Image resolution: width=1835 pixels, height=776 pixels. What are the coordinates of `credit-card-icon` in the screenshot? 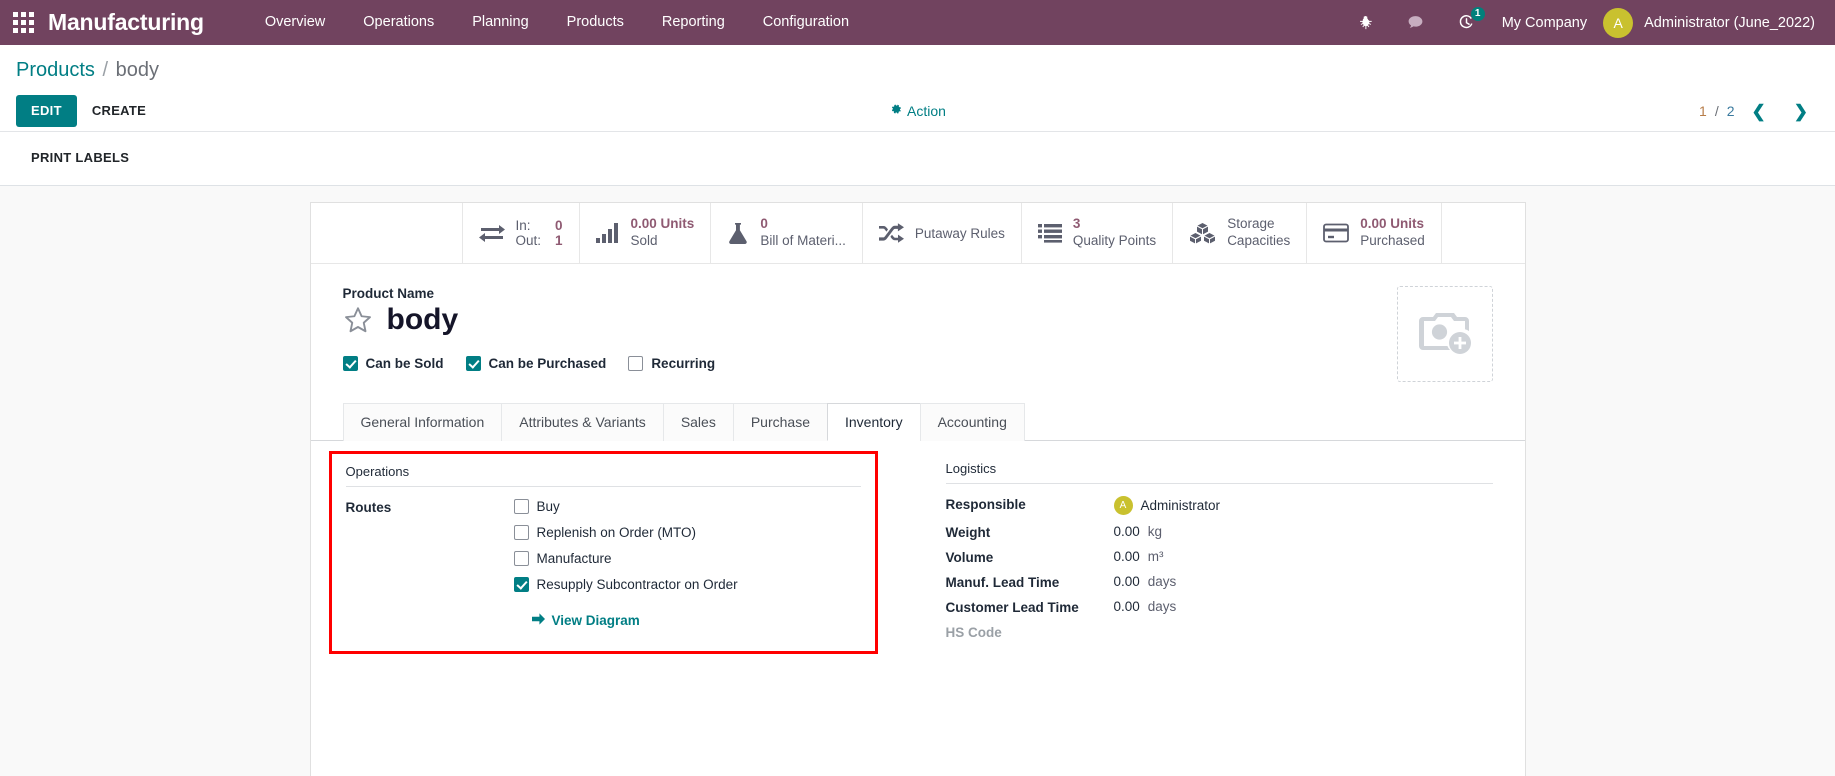 It's located at (1336, 233).